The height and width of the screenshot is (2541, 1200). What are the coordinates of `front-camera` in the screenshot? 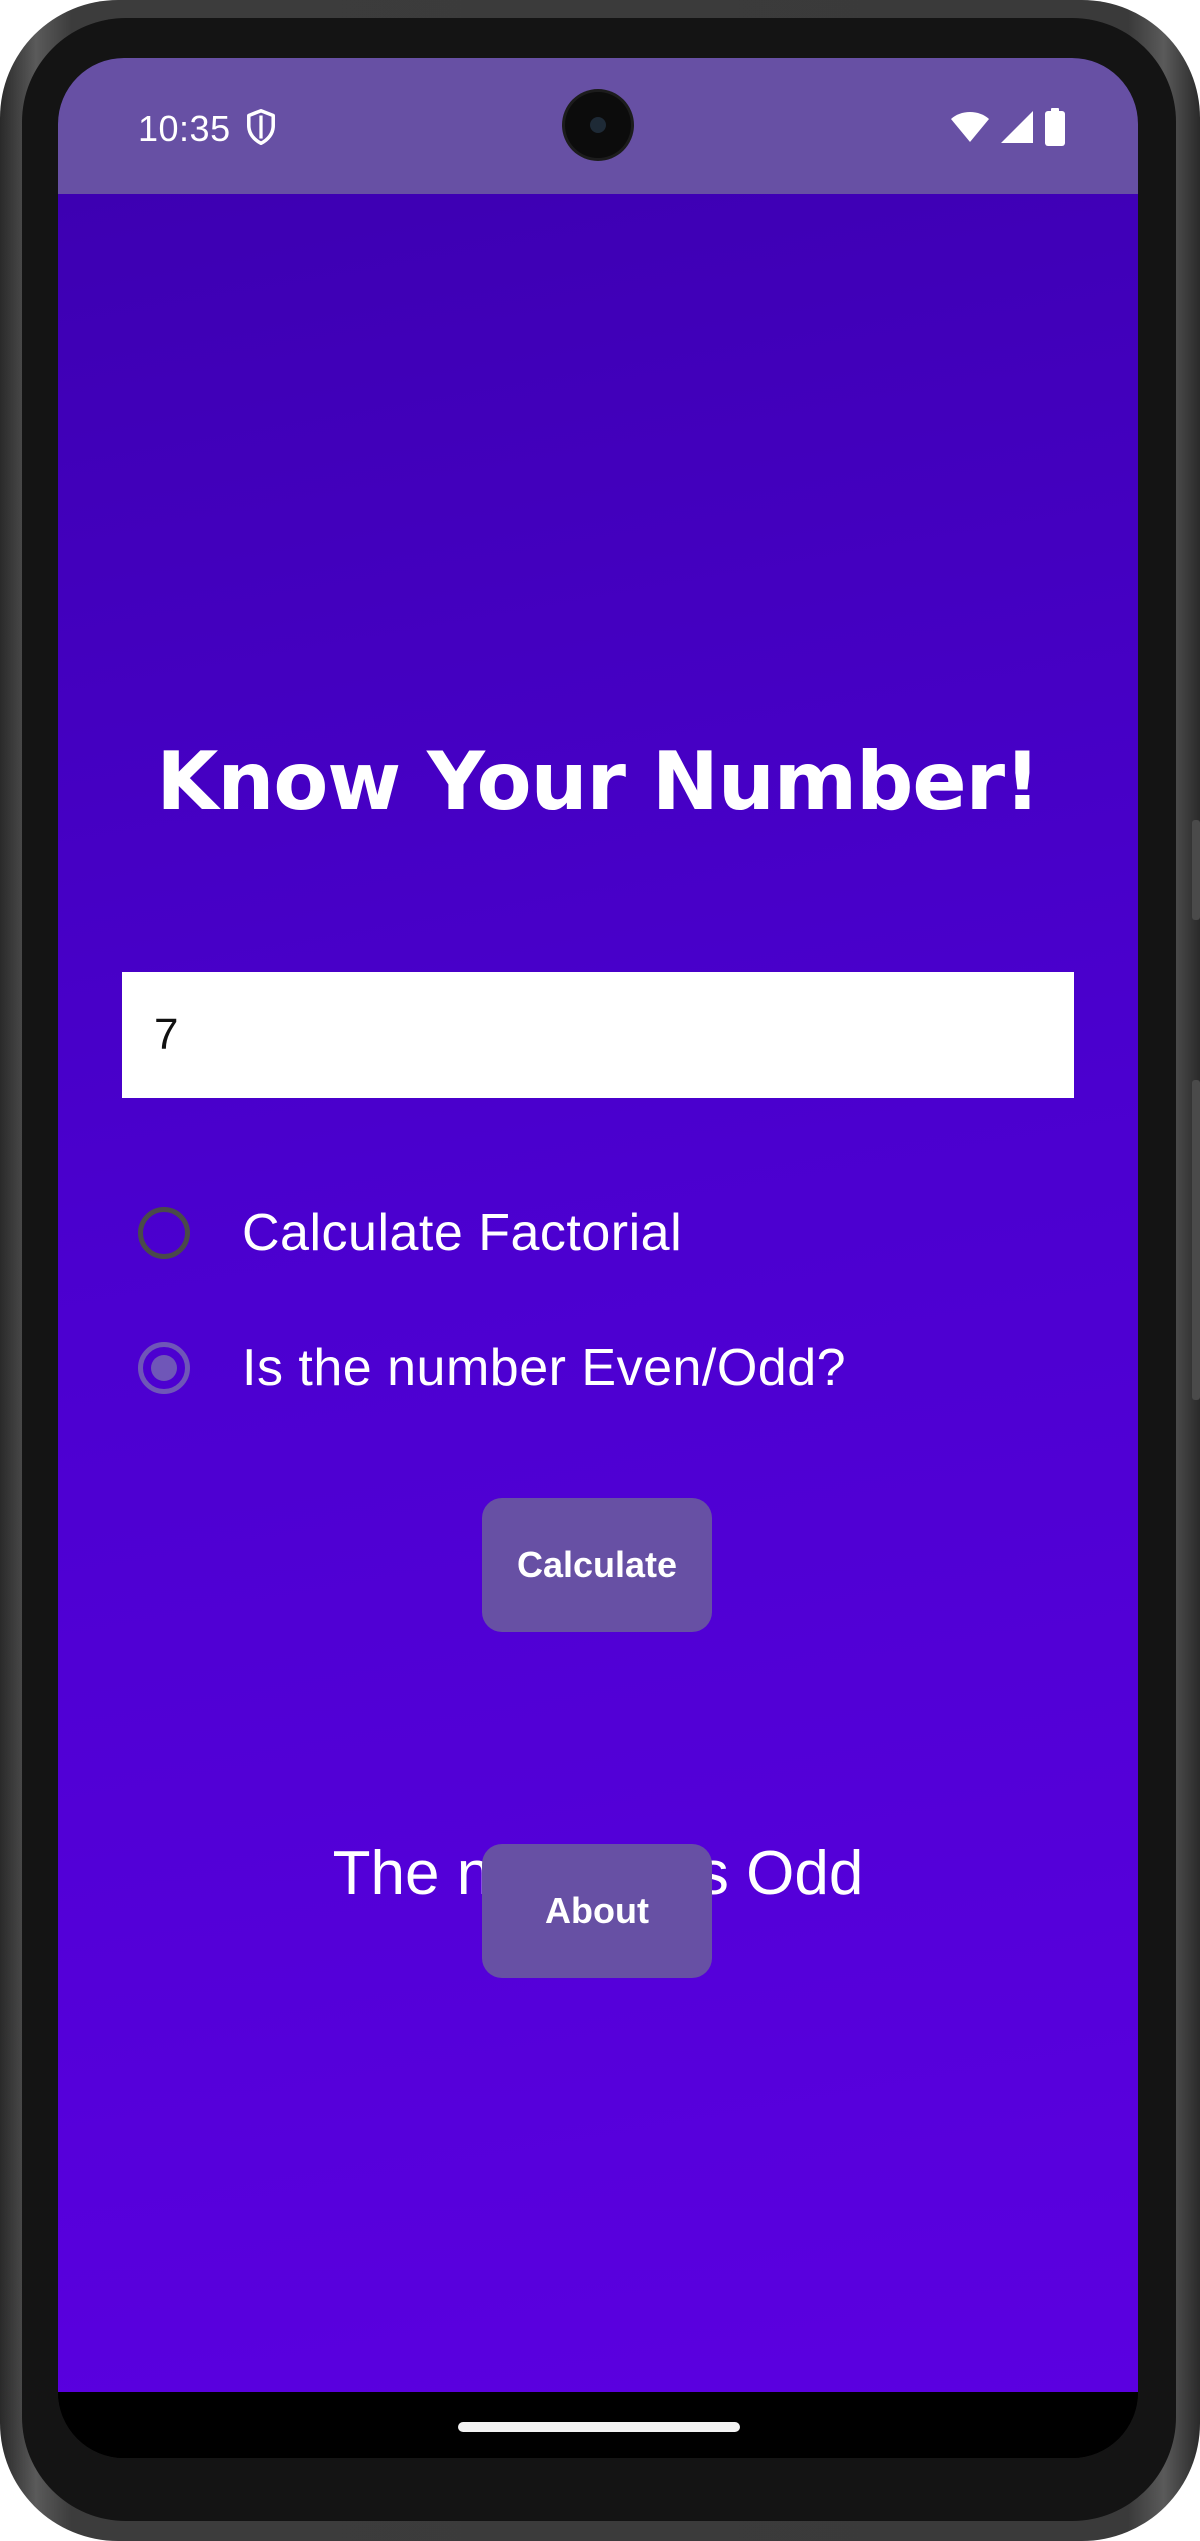 It's located at (598, 125).